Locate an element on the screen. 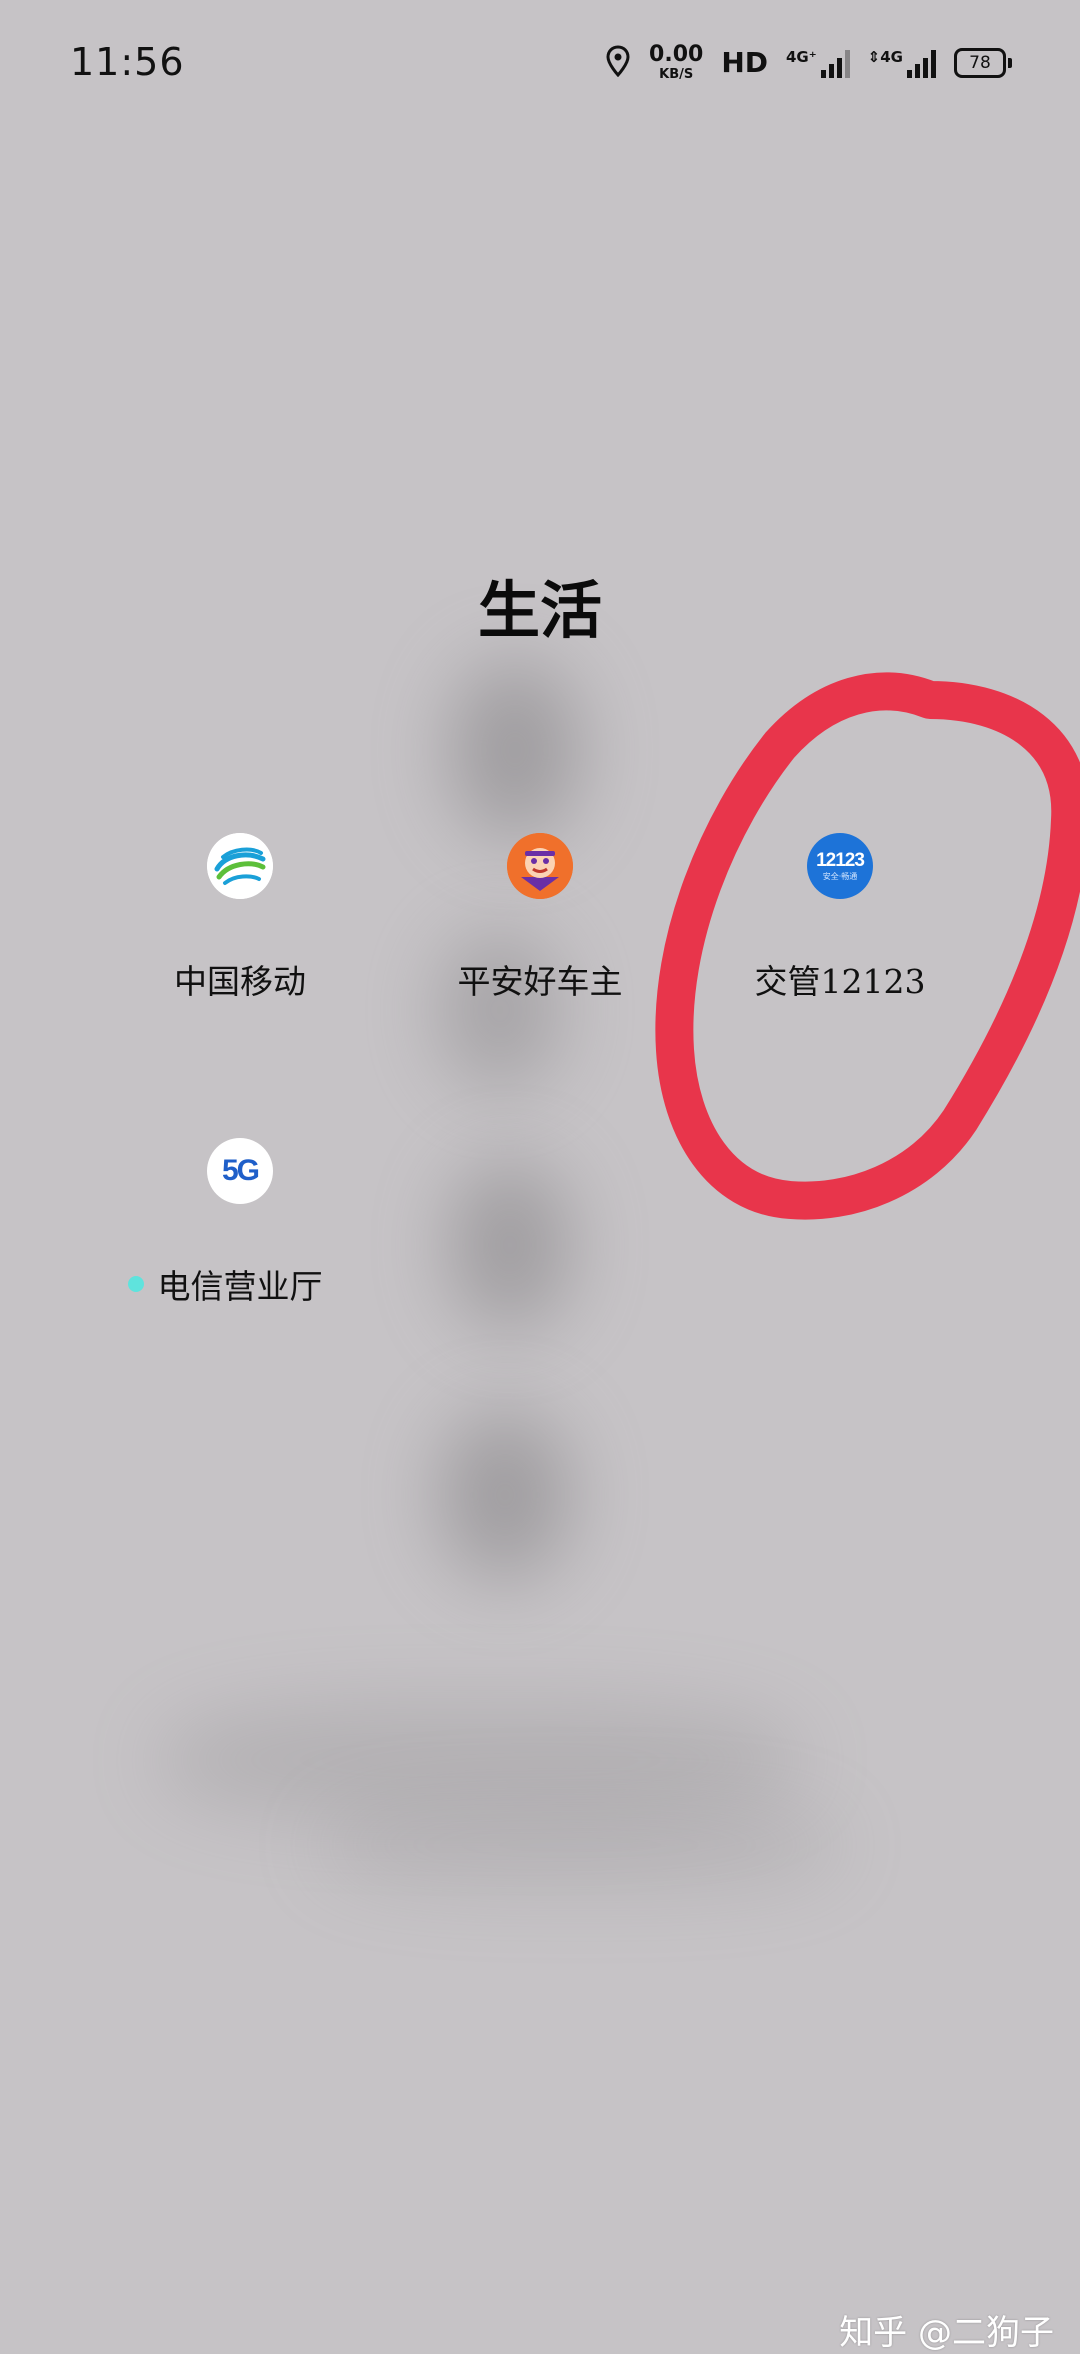 The image size is (1080, 2354). hd-indicator: HD is located at coordinates (744, 62).